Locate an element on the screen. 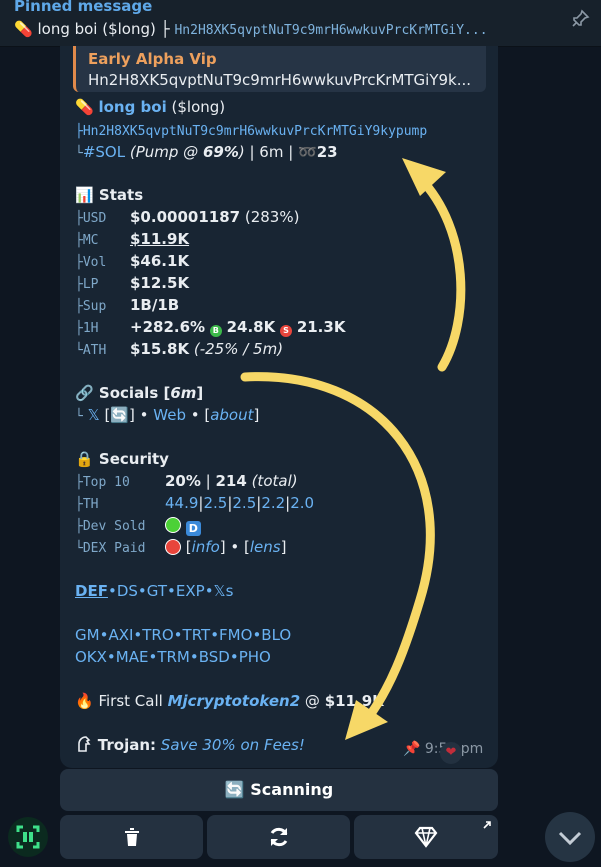  scroll-down-button is located at coordinates (570, 837).